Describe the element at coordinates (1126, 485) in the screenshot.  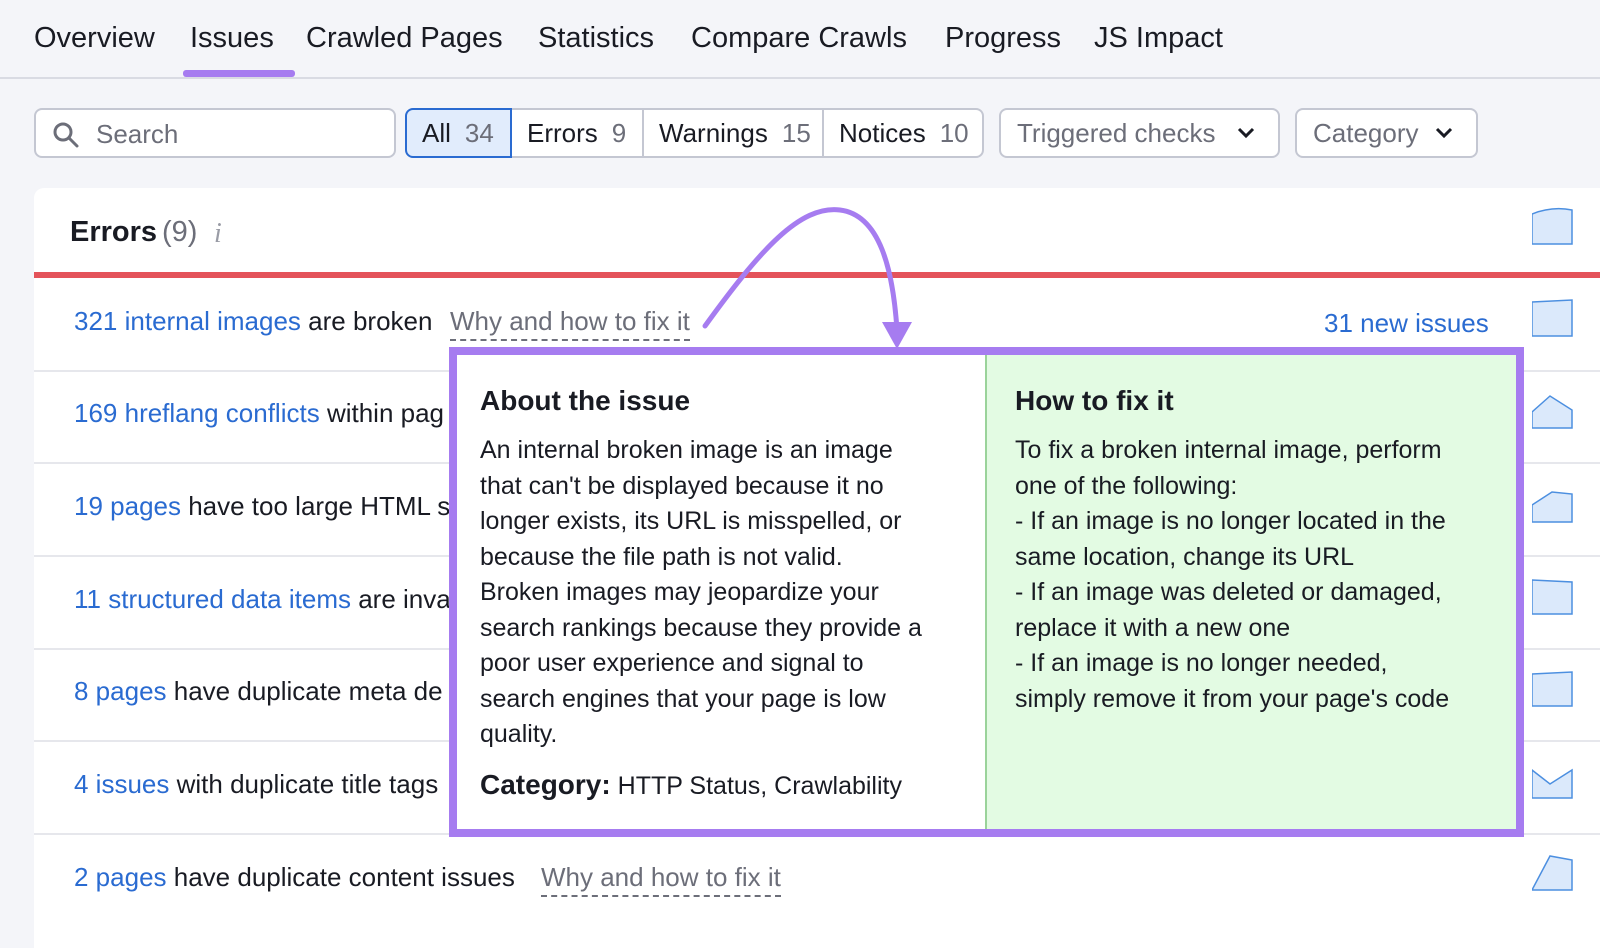
I see `fix-line: one of the following:` at that location.